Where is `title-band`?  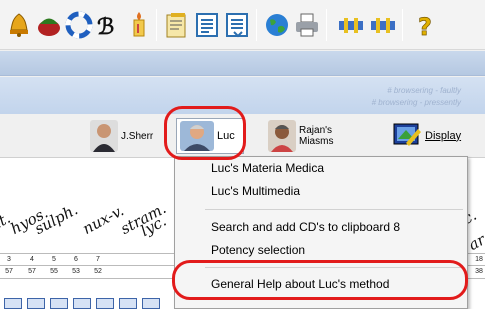
title-band is located at coordinates (242, 63).